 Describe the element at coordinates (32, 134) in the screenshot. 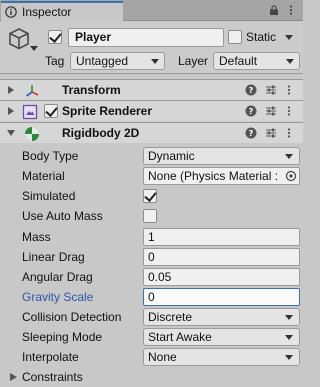

I see `rigidbody-icon` at that location.